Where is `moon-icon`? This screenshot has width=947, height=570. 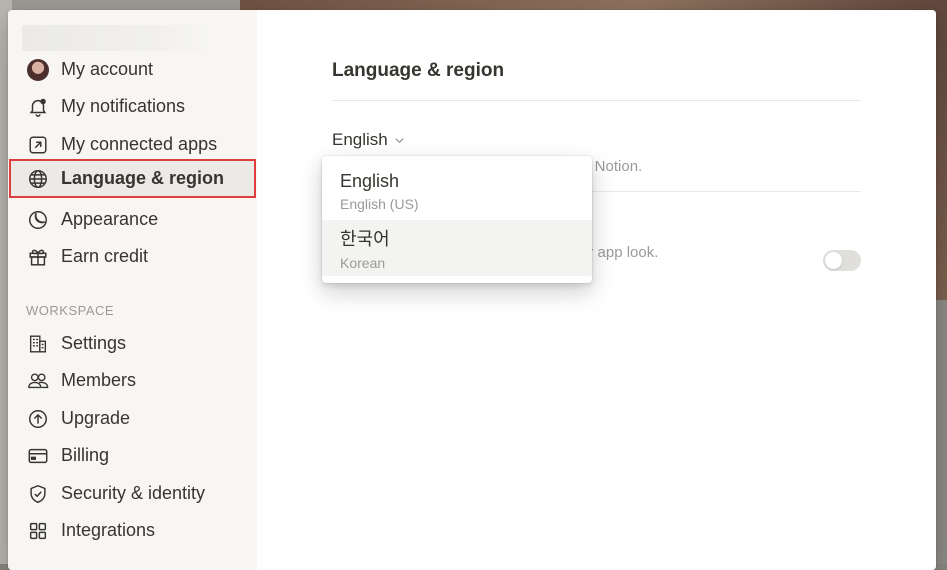 moon-icon is located at coordinates (38, 220).